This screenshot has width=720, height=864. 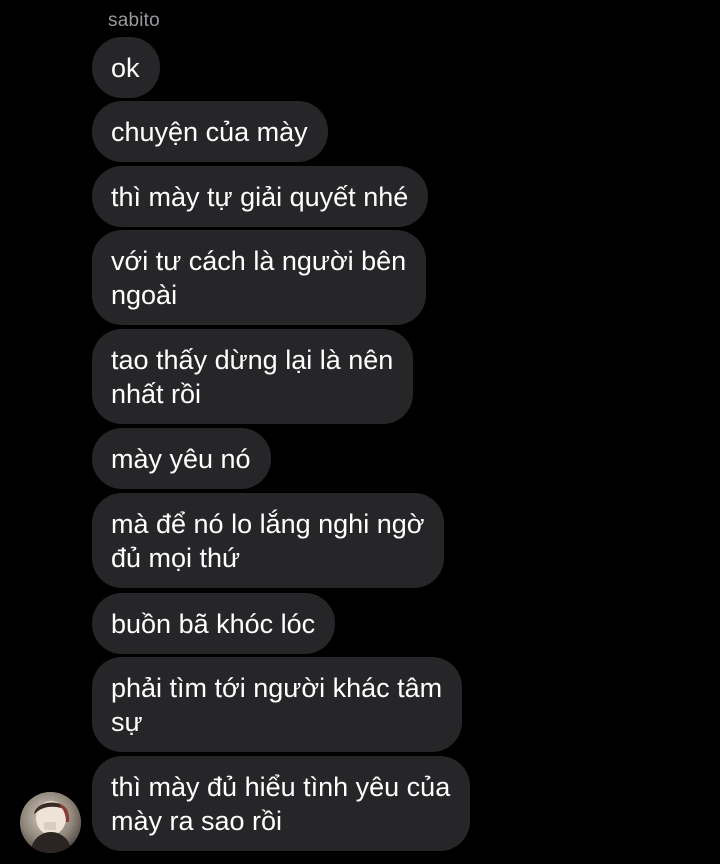 I want to click on message-text: mày yêu nó, so click(x=181, y=458).